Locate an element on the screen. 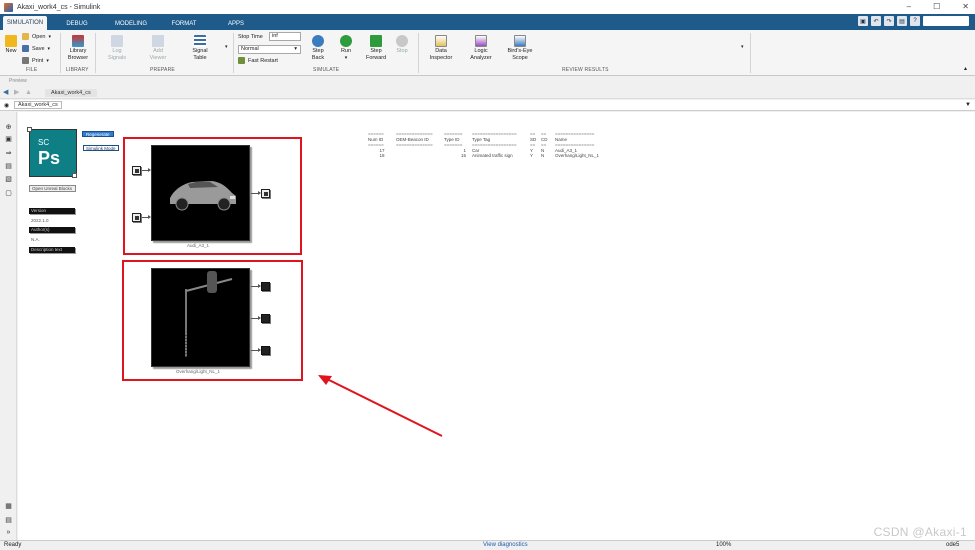  forward-arrow-icon: ▶ is located at coordinates (18, 93).